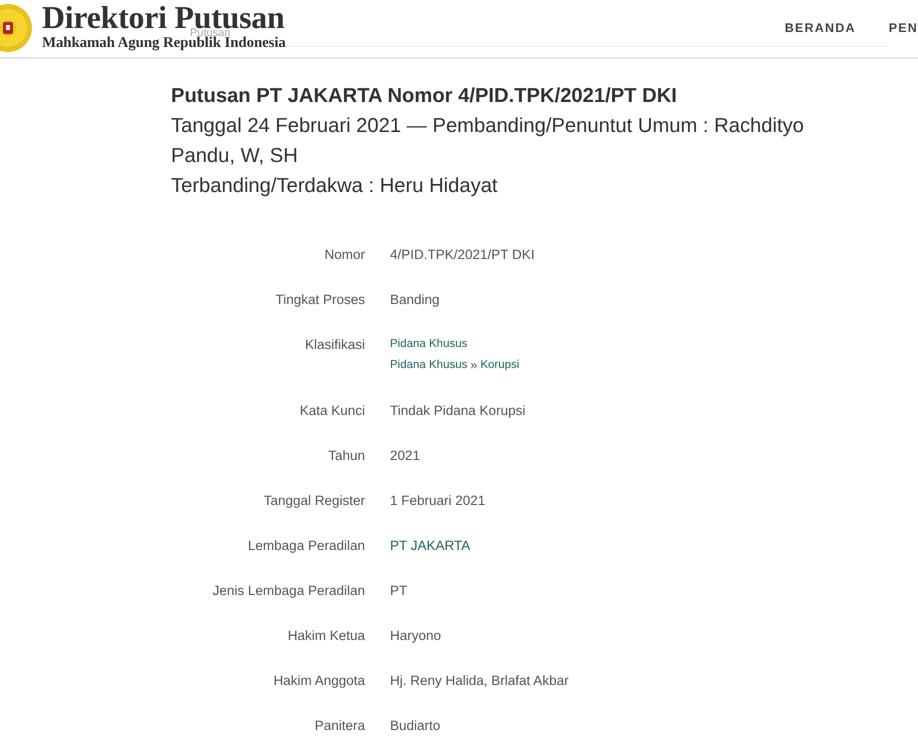 This screenshot has width=918, height=745. What do you see at coordinates (334, 345) in the screenshot?
I see `field-label: Klasifikasi` at bounding box center [334, 345].